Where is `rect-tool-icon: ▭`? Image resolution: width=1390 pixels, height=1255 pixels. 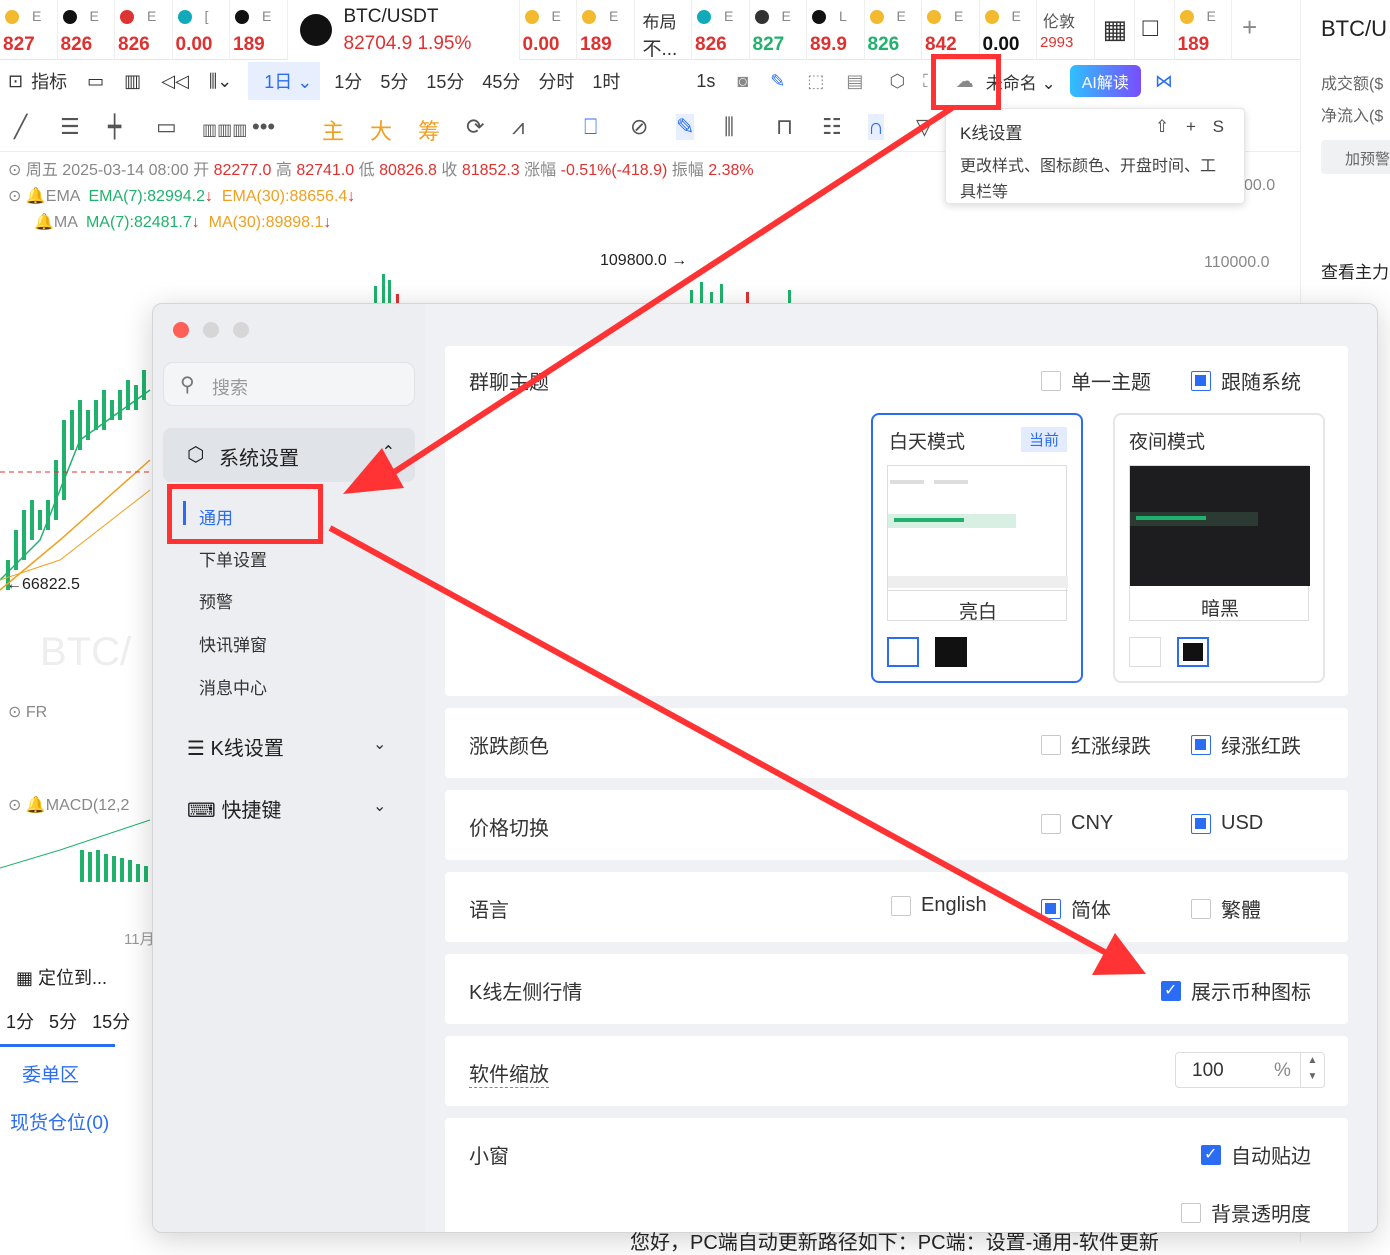 rect-tool-icon: ▭ is located at coordinates (166, 127).